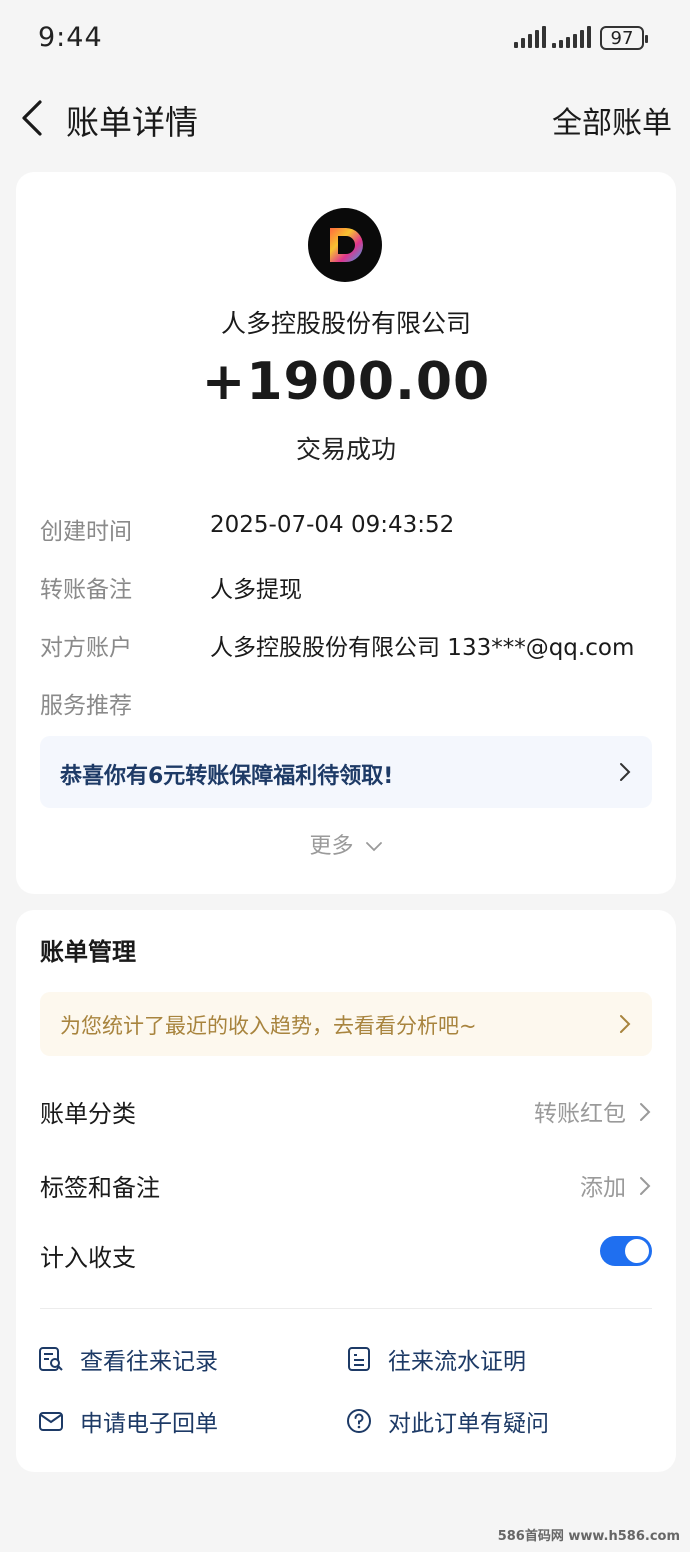 The height and width of the screenshot is (1552, 690). I want to click on income-trend-banner: 为您统计了最近的收入趋势，去看看分析吧~, so click(346, 1024).